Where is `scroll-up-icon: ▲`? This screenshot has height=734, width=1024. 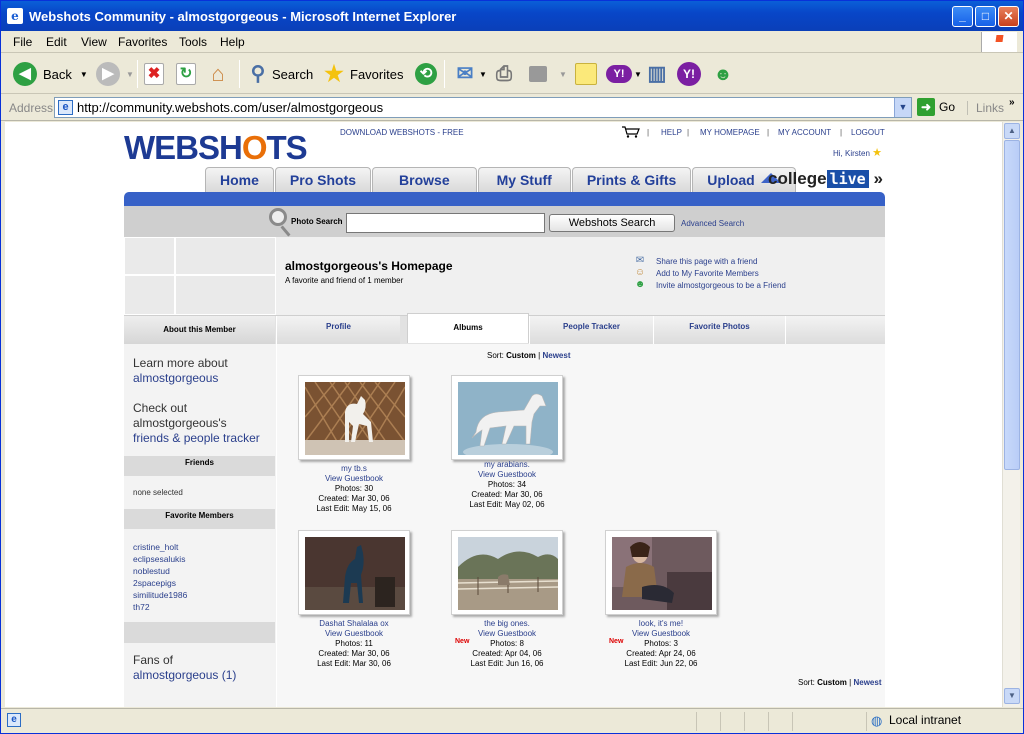
scroll-up-icon: ▲ is located at coordinates (1012, 131).